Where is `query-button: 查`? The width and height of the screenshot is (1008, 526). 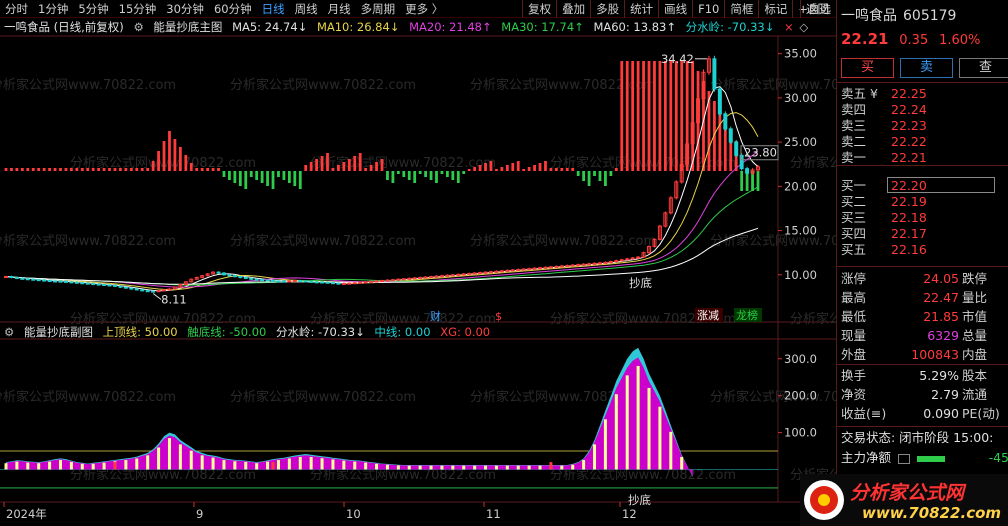
query-button: 查 is located at coordinates (983, 68).